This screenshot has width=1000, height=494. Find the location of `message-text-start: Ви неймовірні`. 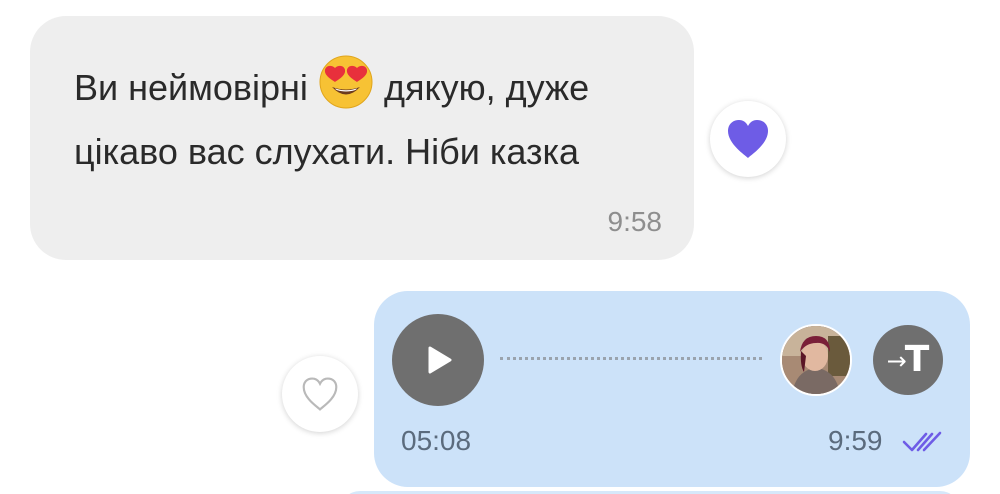

message-text-start: Ви неймовірні is located at coordinates (191, 87).